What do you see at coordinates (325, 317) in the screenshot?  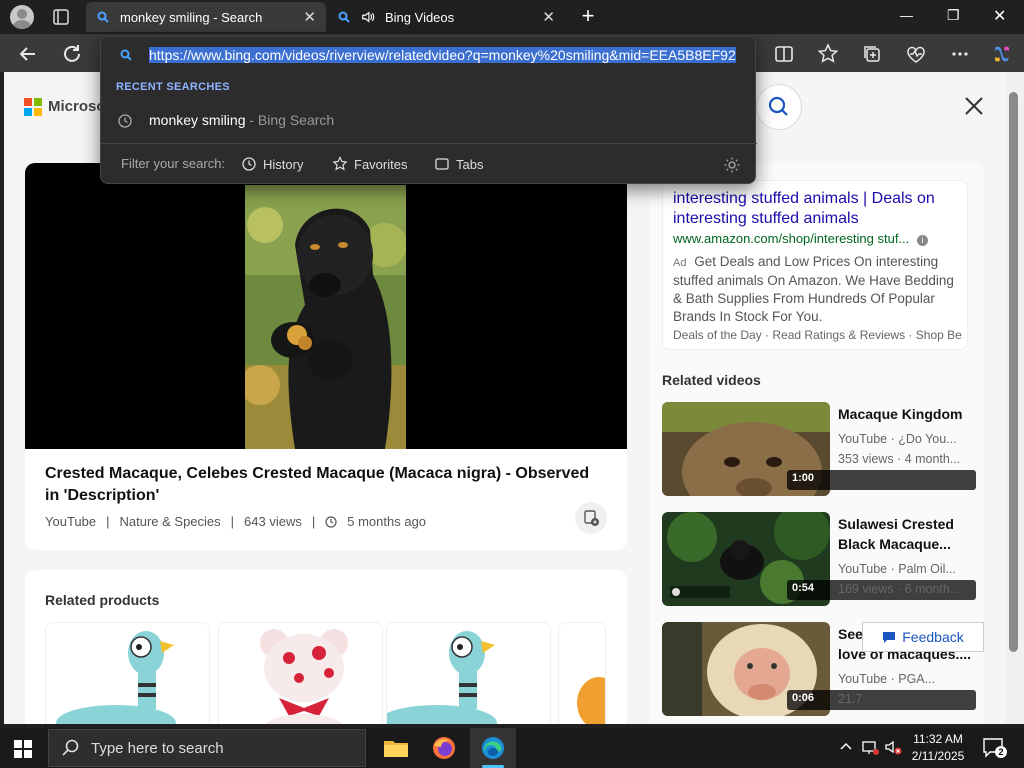 I see `monkey-video-frame` at bounding box center [325, 317].